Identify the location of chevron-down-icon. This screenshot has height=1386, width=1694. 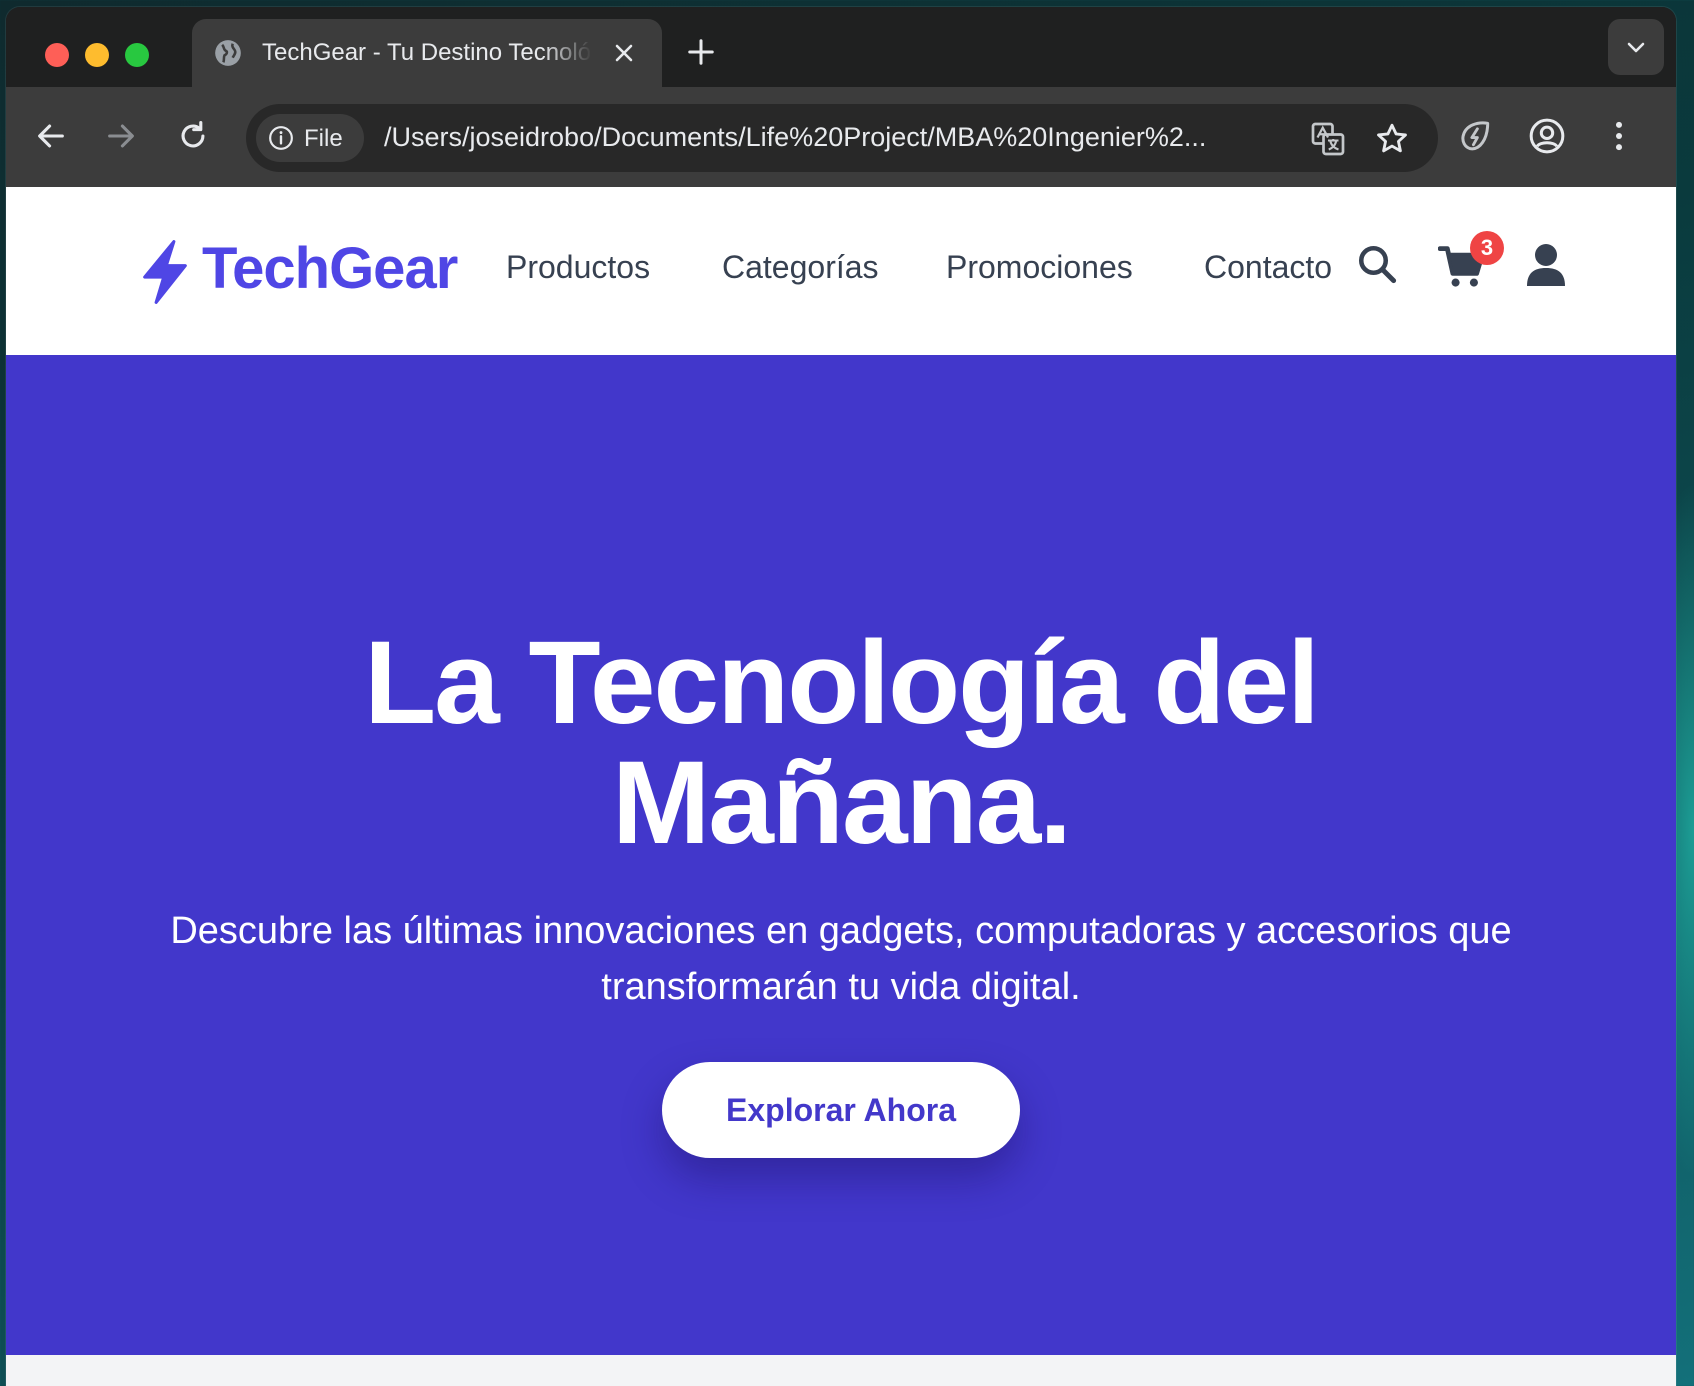
(1636, 47).